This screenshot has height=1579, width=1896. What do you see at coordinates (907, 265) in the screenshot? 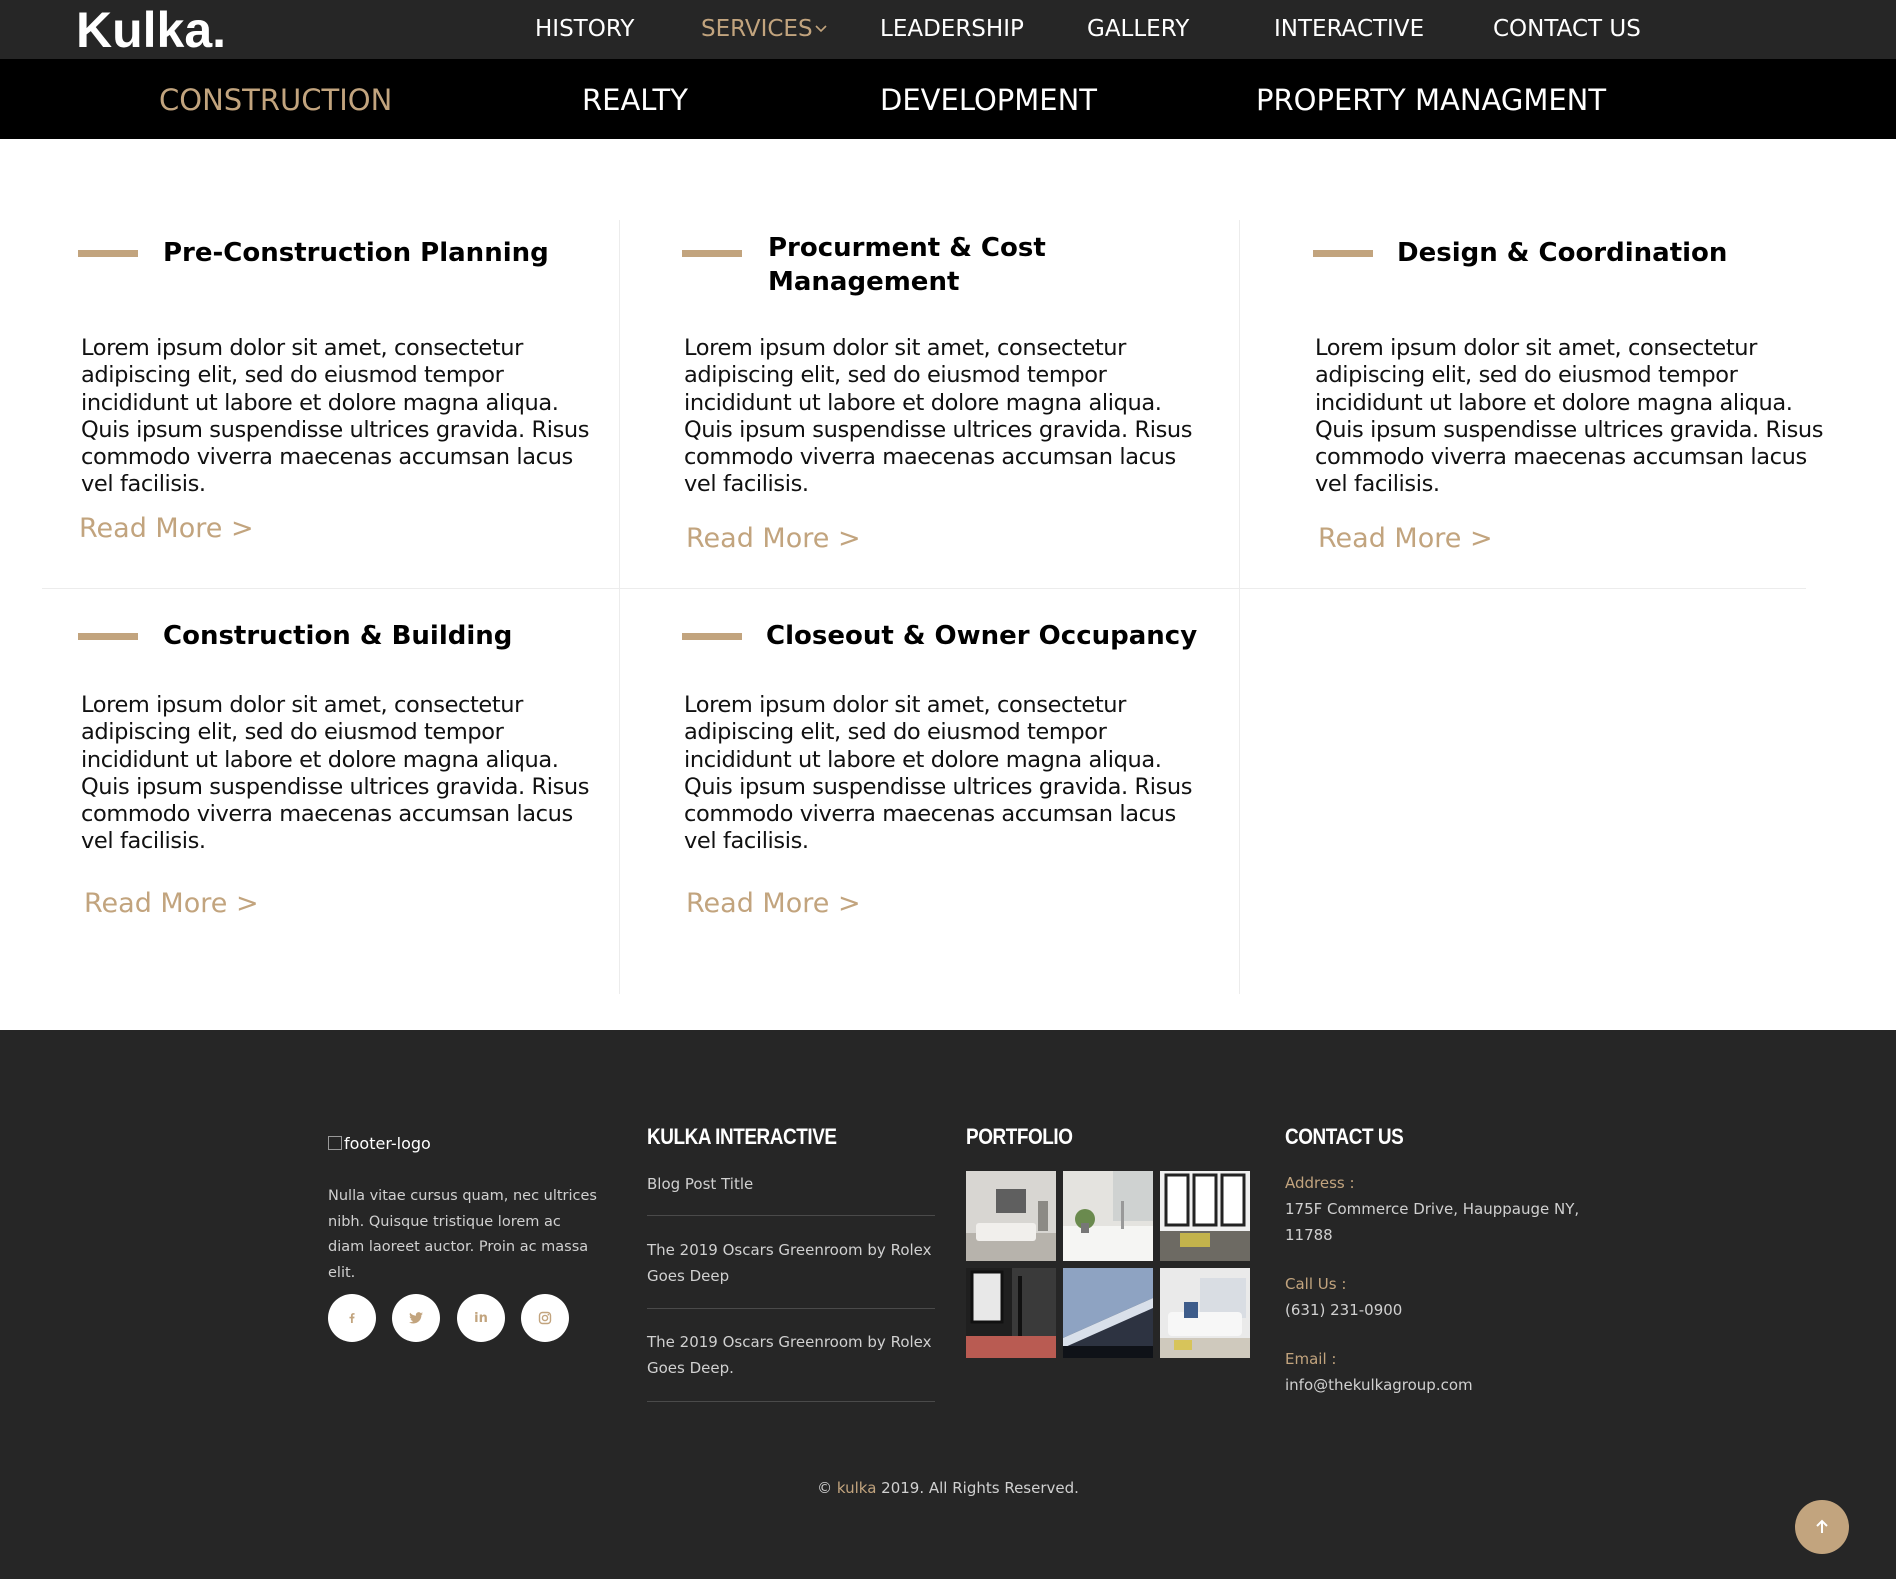
I see `service-title: Procurment & Cost Management` at bounding box center [907, 265].